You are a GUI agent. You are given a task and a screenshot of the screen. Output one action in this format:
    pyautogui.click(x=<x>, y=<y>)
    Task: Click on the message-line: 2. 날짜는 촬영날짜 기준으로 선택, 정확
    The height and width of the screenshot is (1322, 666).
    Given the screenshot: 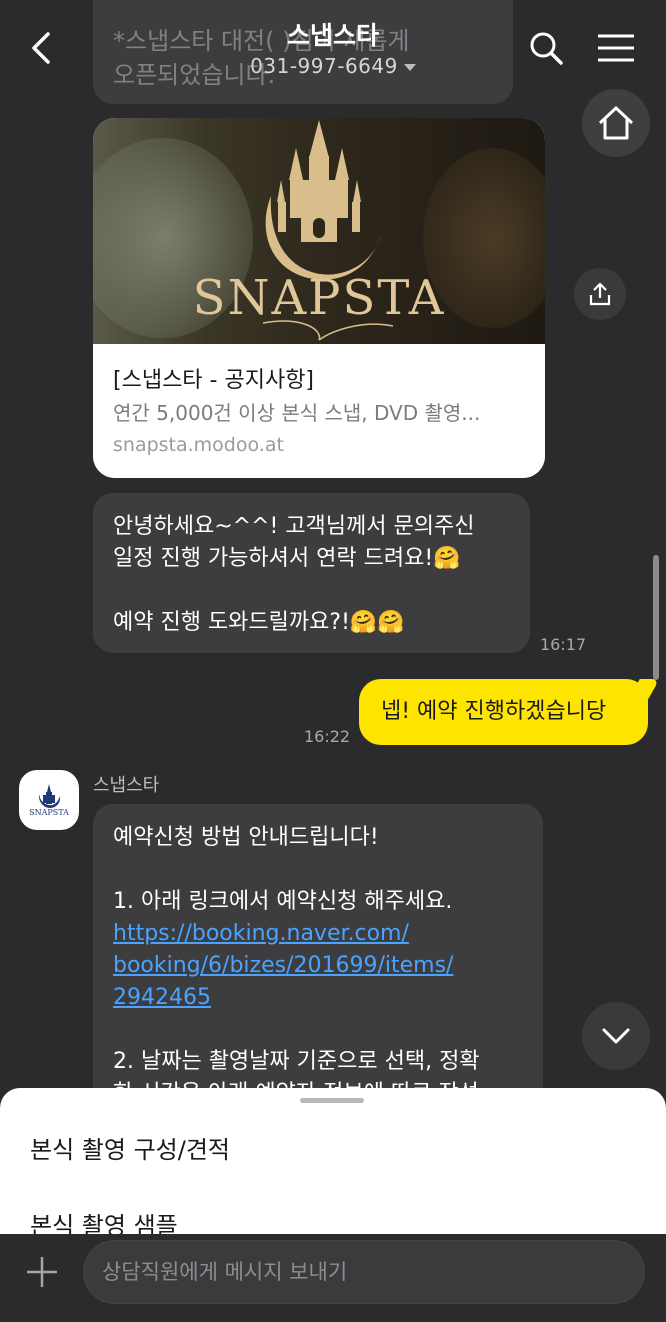 What is the action you would take?
    pyautogui.click(x=296, y=1061)
    